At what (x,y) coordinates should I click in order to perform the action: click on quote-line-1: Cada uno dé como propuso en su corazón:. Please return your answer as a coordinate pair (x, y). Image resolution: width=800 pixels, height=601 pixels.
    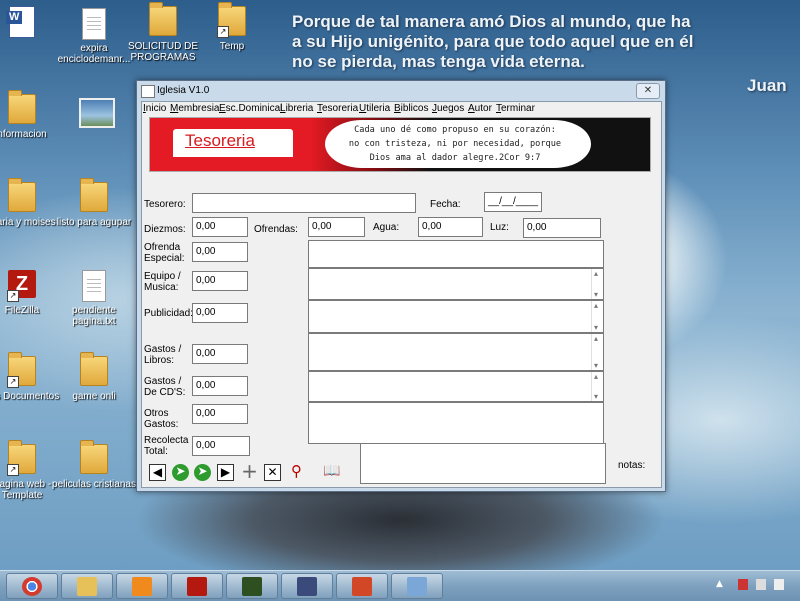
    Looking at the image, I should click on (455, 130).